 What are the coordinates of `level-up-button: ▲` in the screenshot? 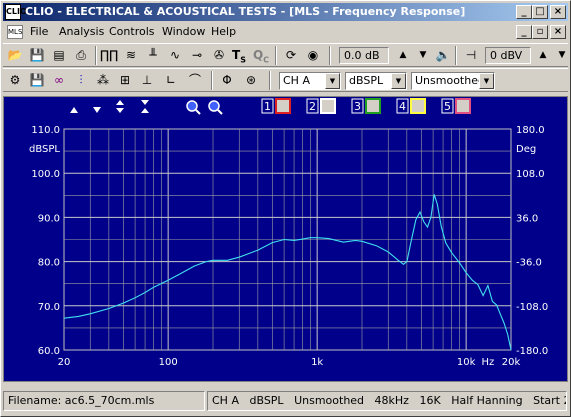 It's located at (403, 55).